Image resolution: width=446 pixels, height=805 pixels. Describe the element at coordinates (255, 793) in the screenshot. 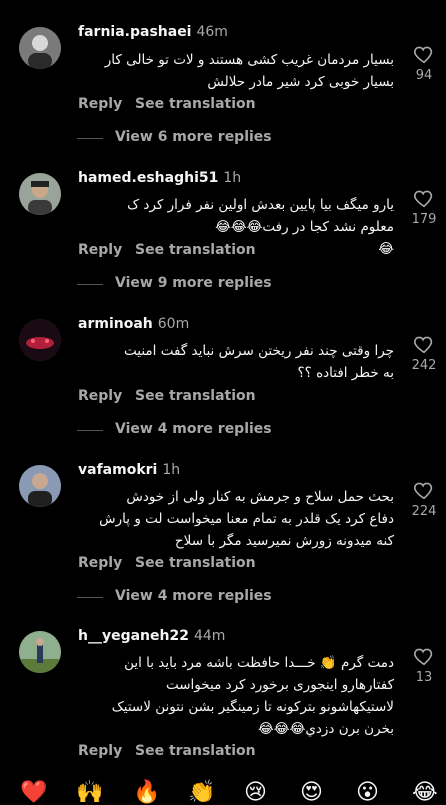

I see `emoji-crying: 😢` at that location.